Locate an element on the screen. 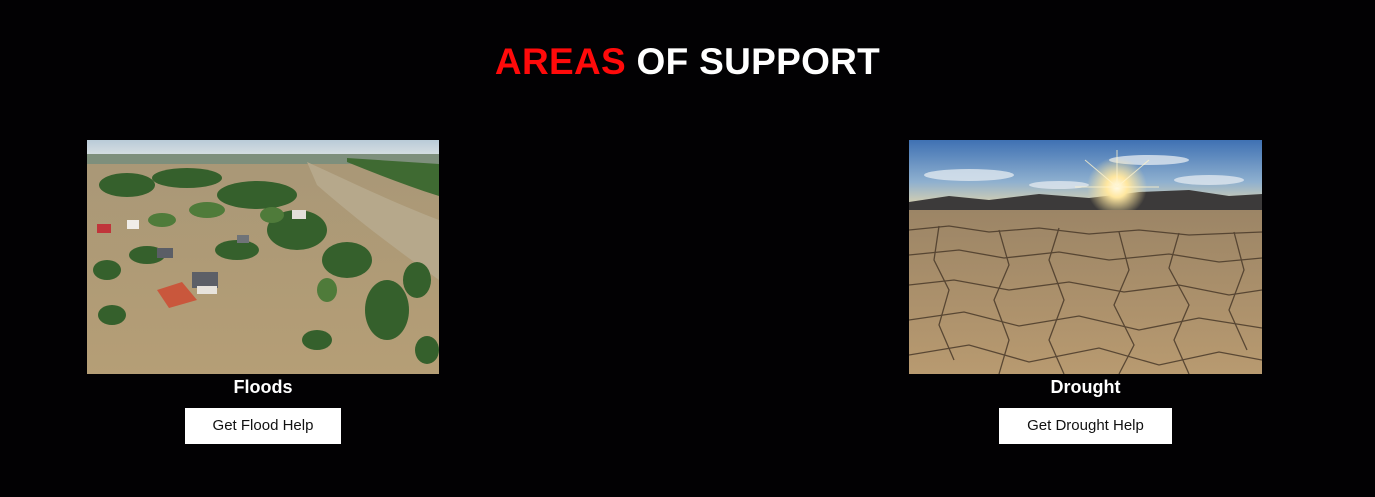 The width and height of the screenshot is (1375, 497). flood-label: Floods is located at coordinates (263, 387).